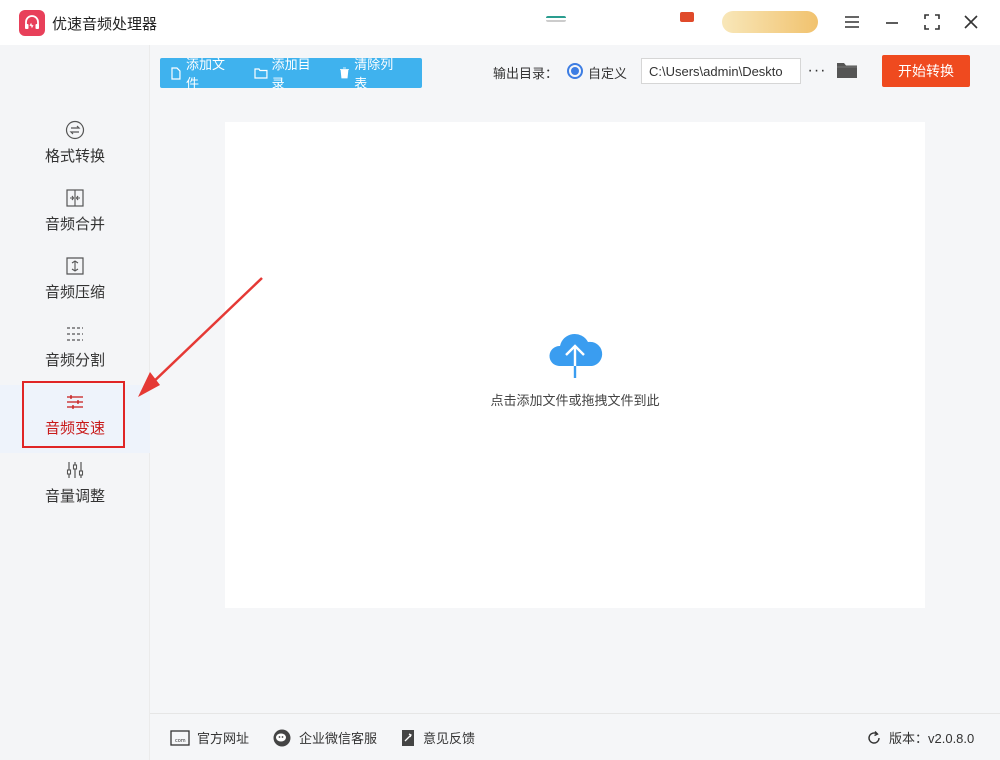  Describe the element at coordinates (971, 22) in the screenshot. I see `close-icon` at that location.